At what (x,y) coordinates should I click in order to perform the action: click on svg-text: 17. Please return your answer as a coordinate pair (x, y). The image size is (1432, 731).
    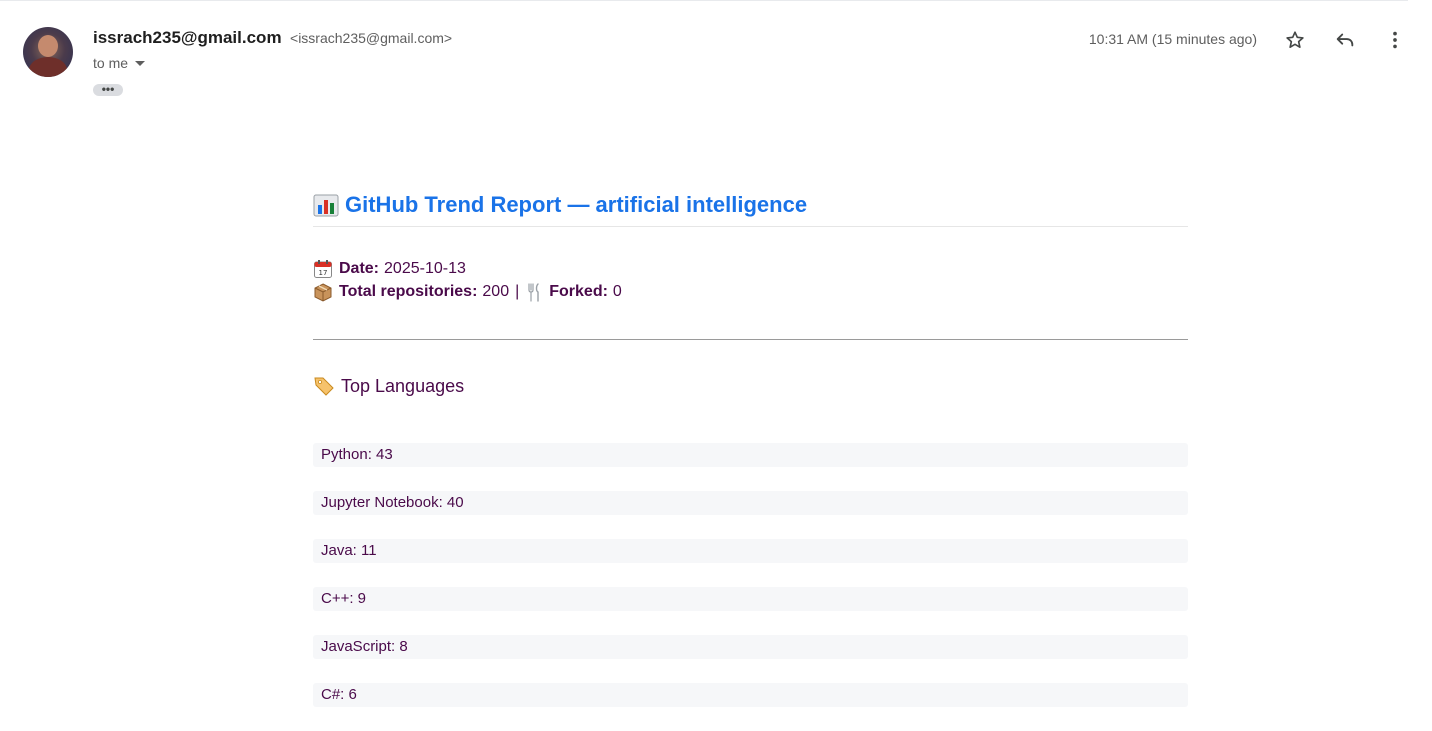
    Looking at the image, I should click on (323, 273).